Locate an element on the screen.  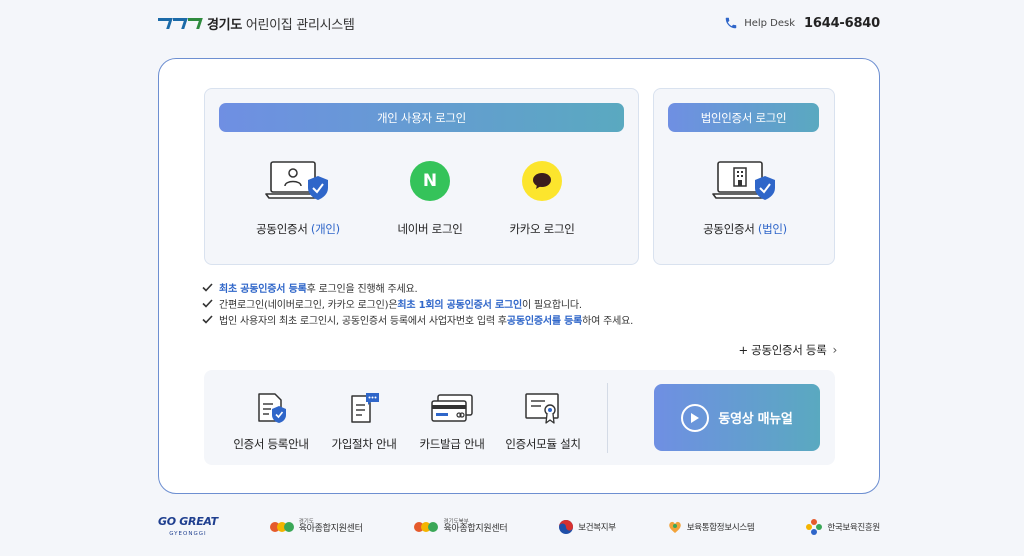
gogreat-main-text: GO GREAT is located at coordinates (188, 522).